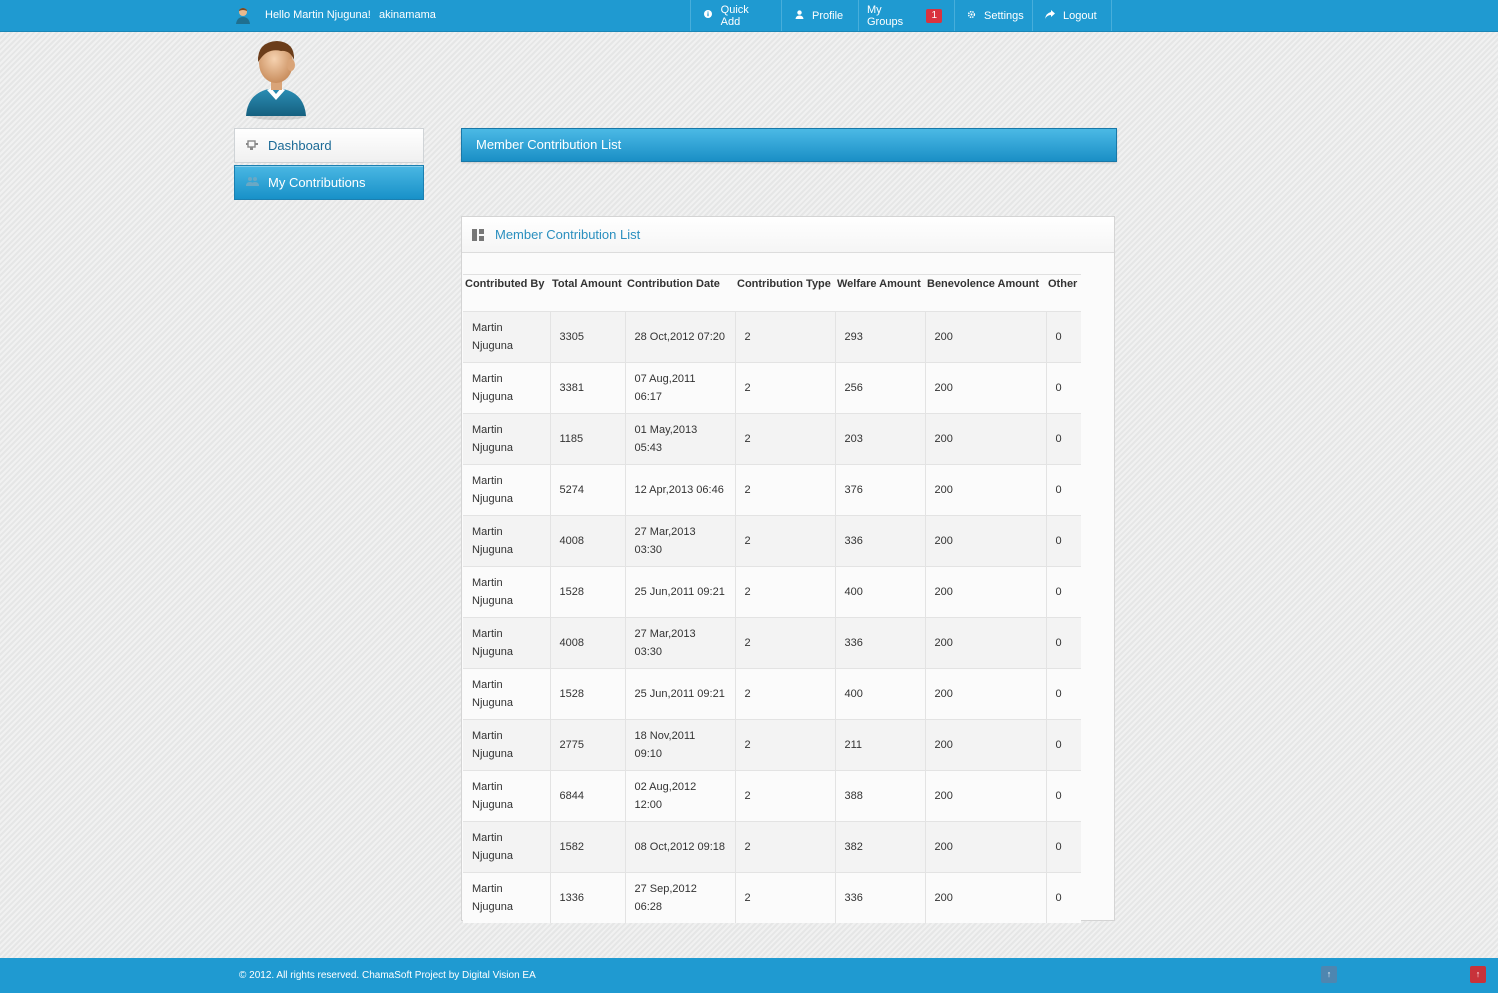  Describe the element at coordinates (1080, 15) in the screenshot. I see `logout-label: Logout` at that location.